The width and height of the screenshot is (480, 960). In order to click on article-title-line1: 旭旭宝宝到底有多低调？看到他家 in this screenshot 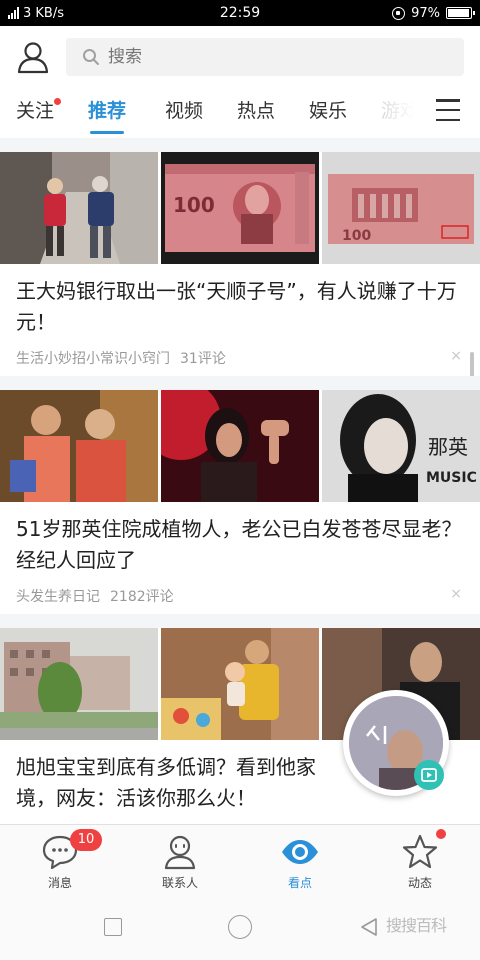, I will do `click(166, 767)`.